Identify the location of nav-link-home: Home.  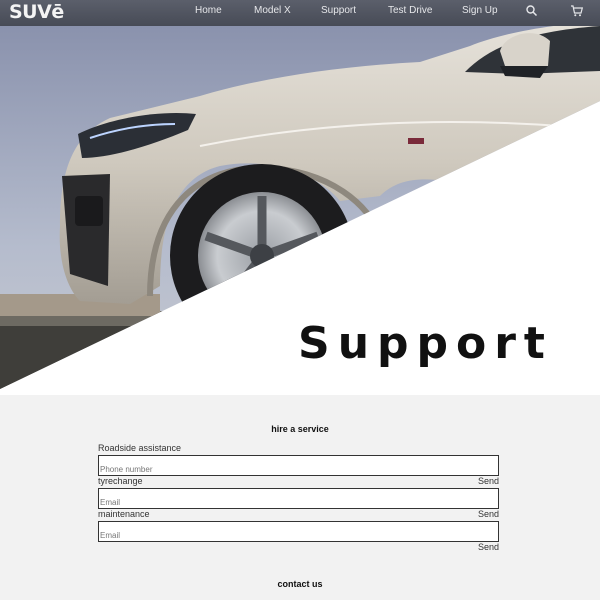
(208, 10).